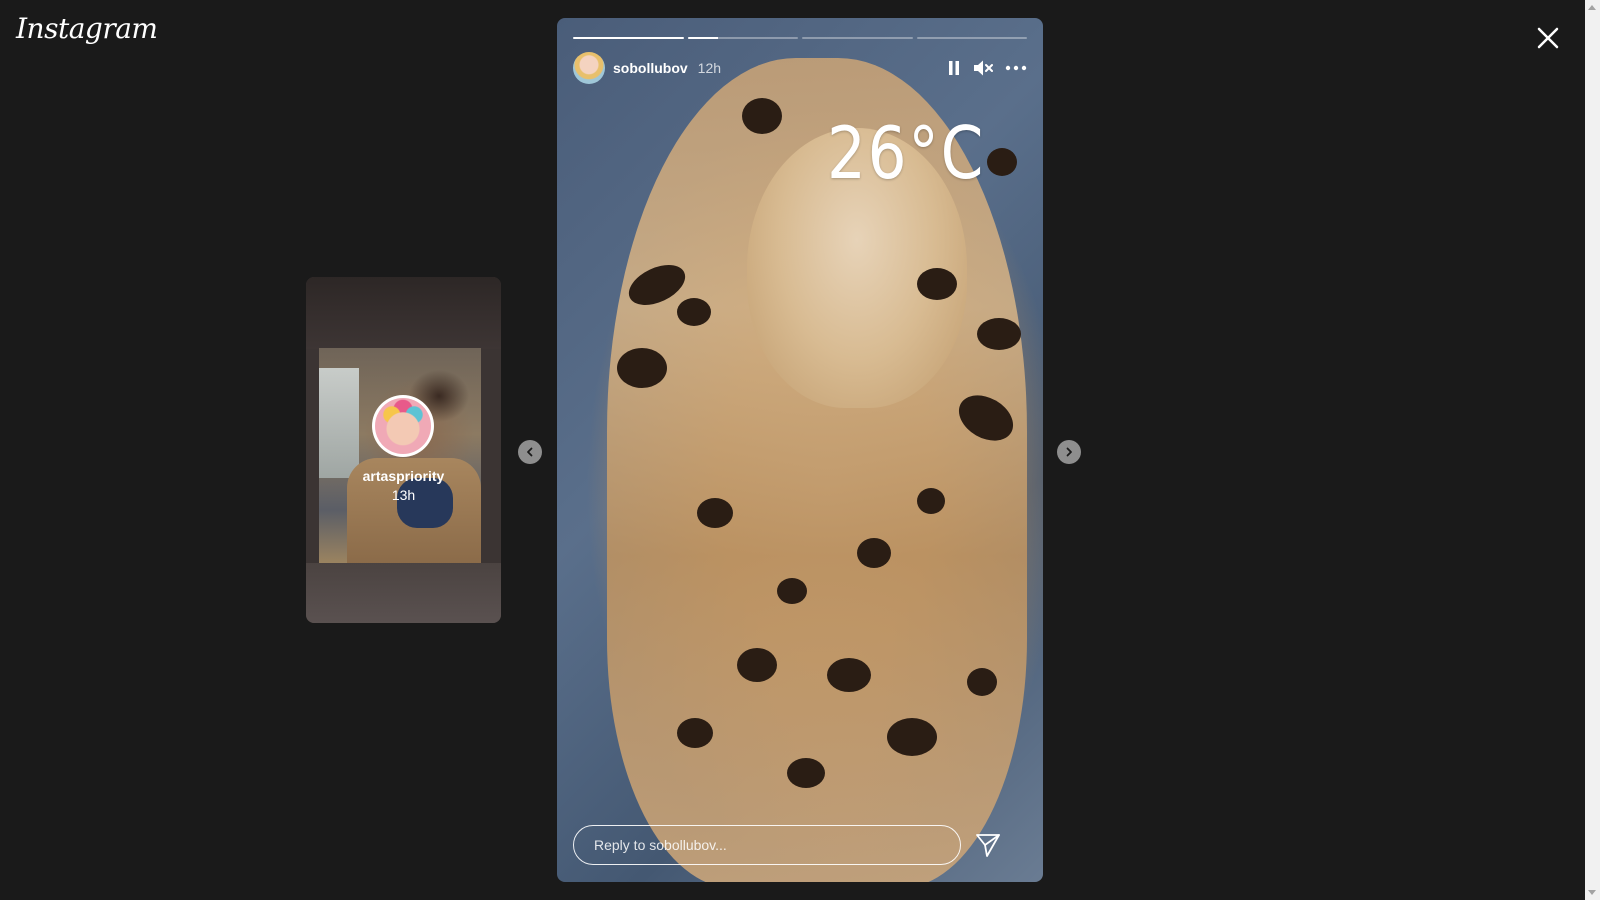 Image resolution: width=1600 pixels, height=900 pixels. I want to click on instagram-logo: Instagram, so click(87, 28).